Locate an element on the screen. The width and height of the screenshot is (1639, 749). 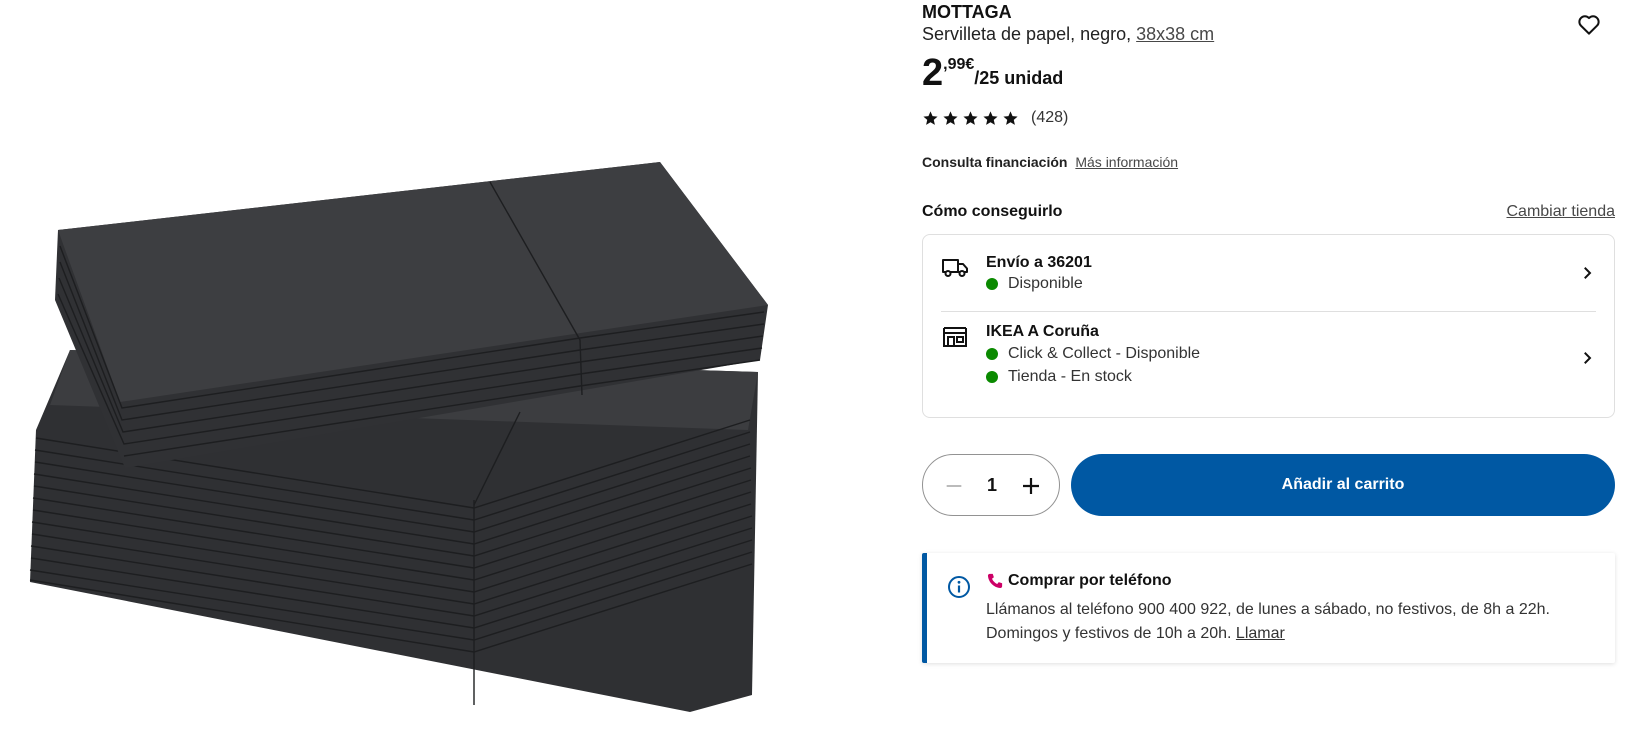
store-title: IKEA A Coruña is located at coordinates (1042, 331).